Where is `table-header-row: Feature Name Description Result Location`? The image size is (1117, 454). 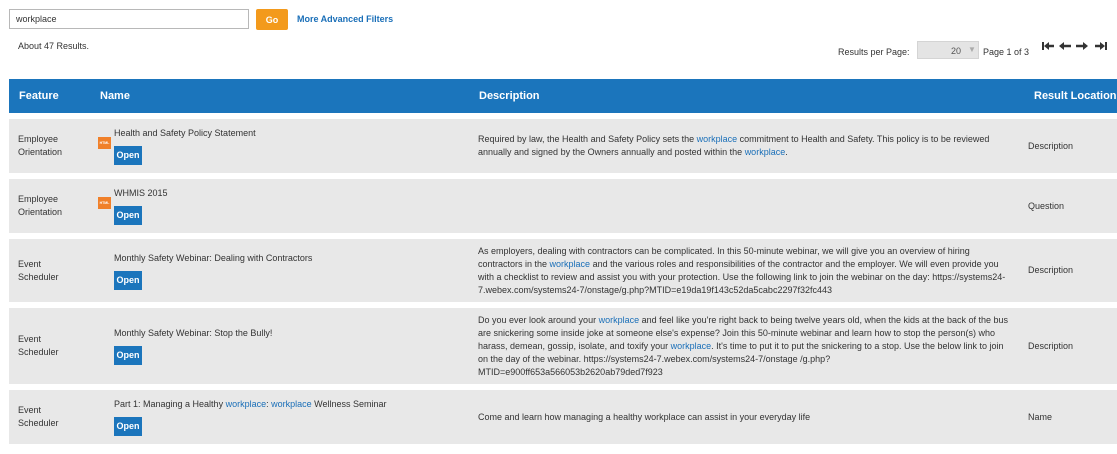 table-header-row: Feature Name Description Result Location is located at coordinates (563, 96).